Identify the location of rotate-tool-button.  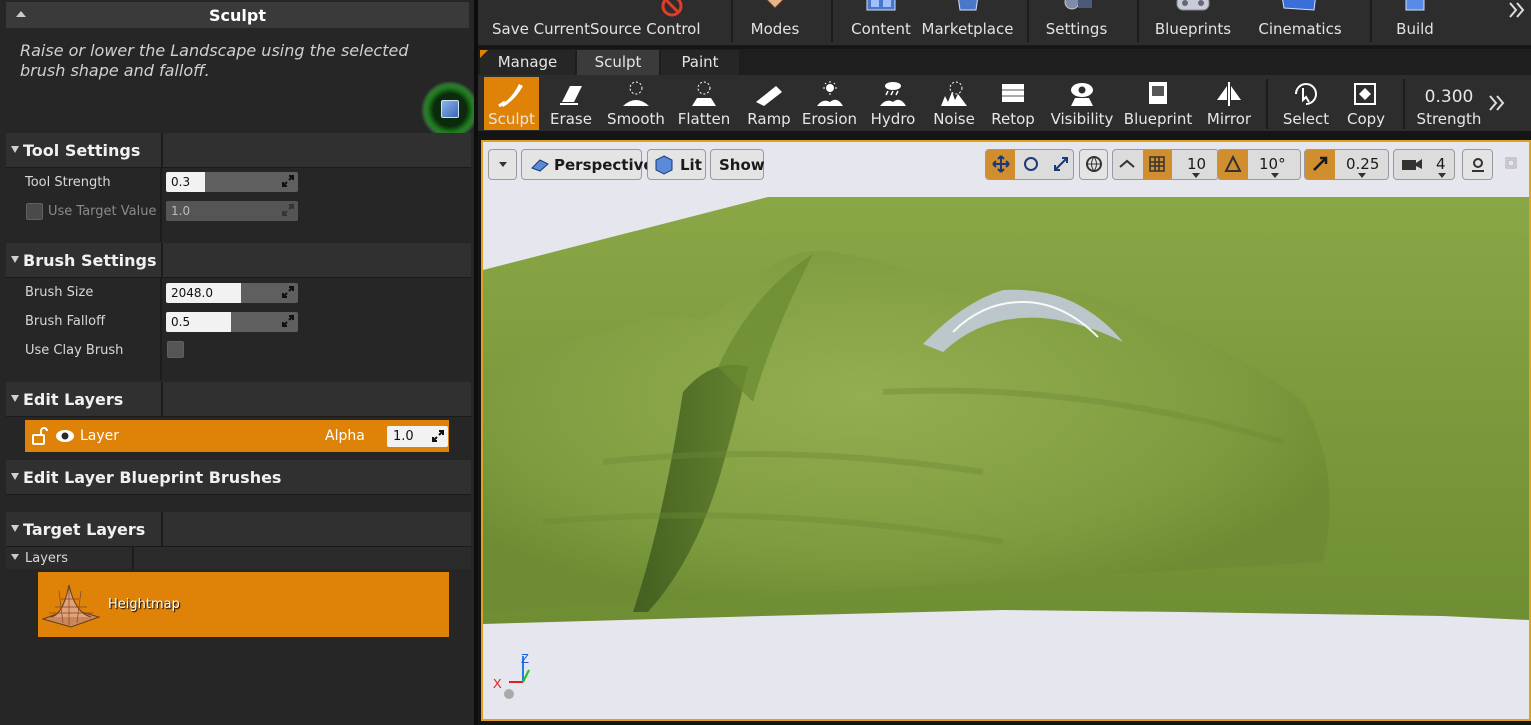
(1030, 164).